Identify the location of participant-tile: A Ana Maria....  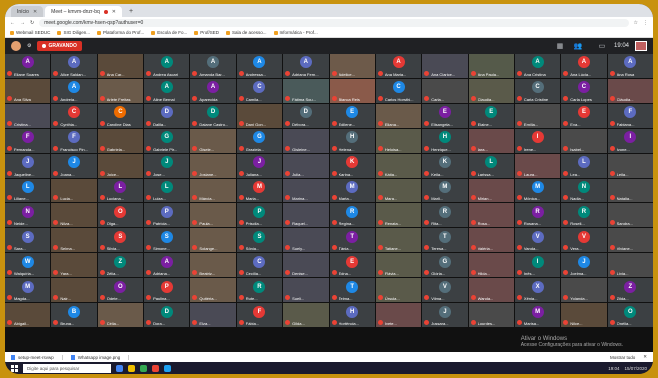
(398, 66).